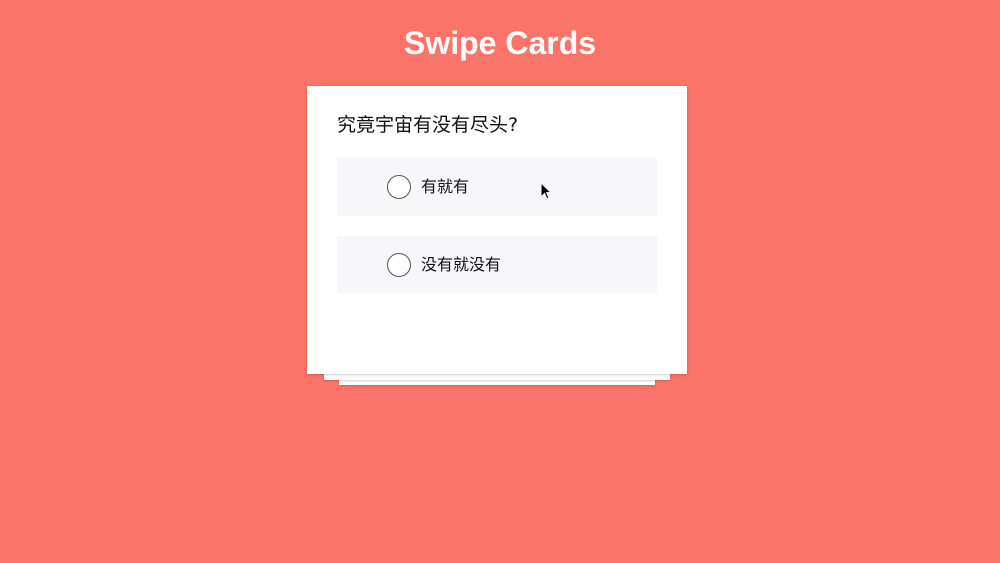  Describe the element at coordinates (428, 125) in the screenshot. I see `card-question: 究竟宇宙有没有尽头?` at that location.